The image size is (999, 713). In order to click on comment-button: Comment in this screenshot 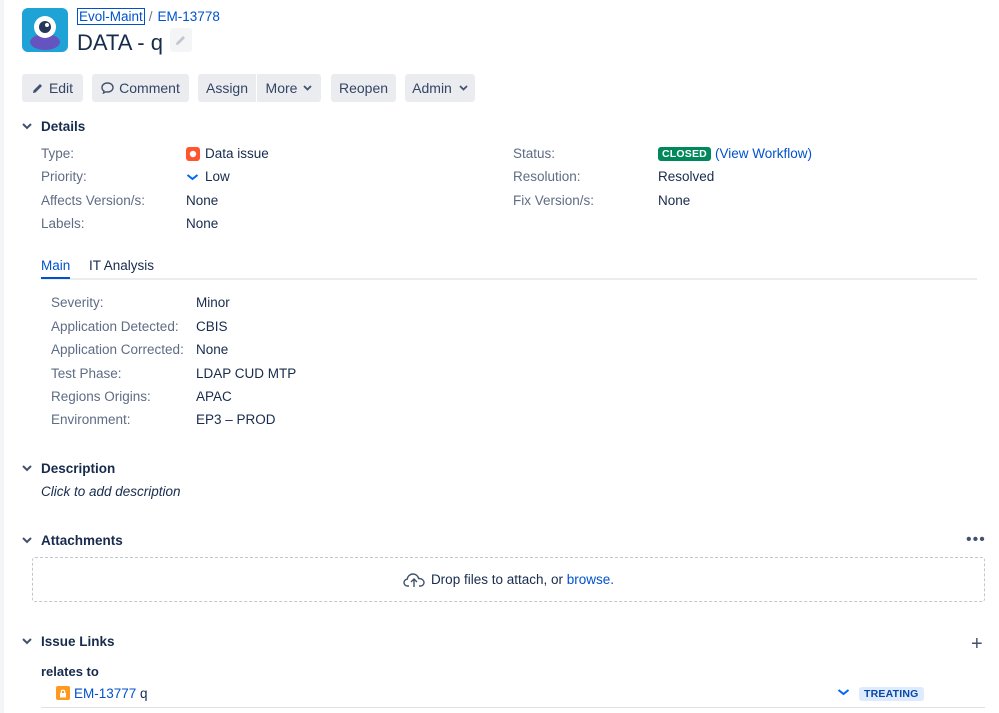, I will do `click(140, 88)`.